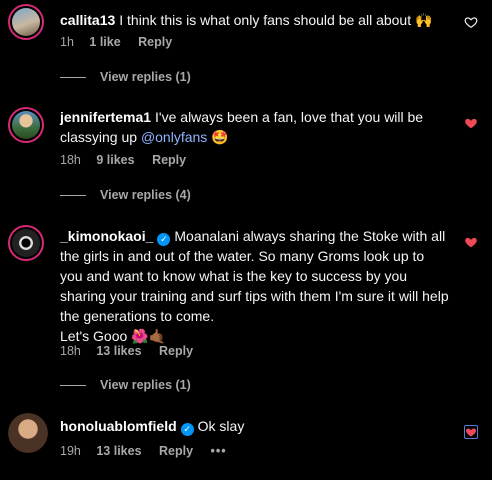 This screenshot has width=492, height=480. I want to click on likes-count: 9 likes, so click(115, 160).